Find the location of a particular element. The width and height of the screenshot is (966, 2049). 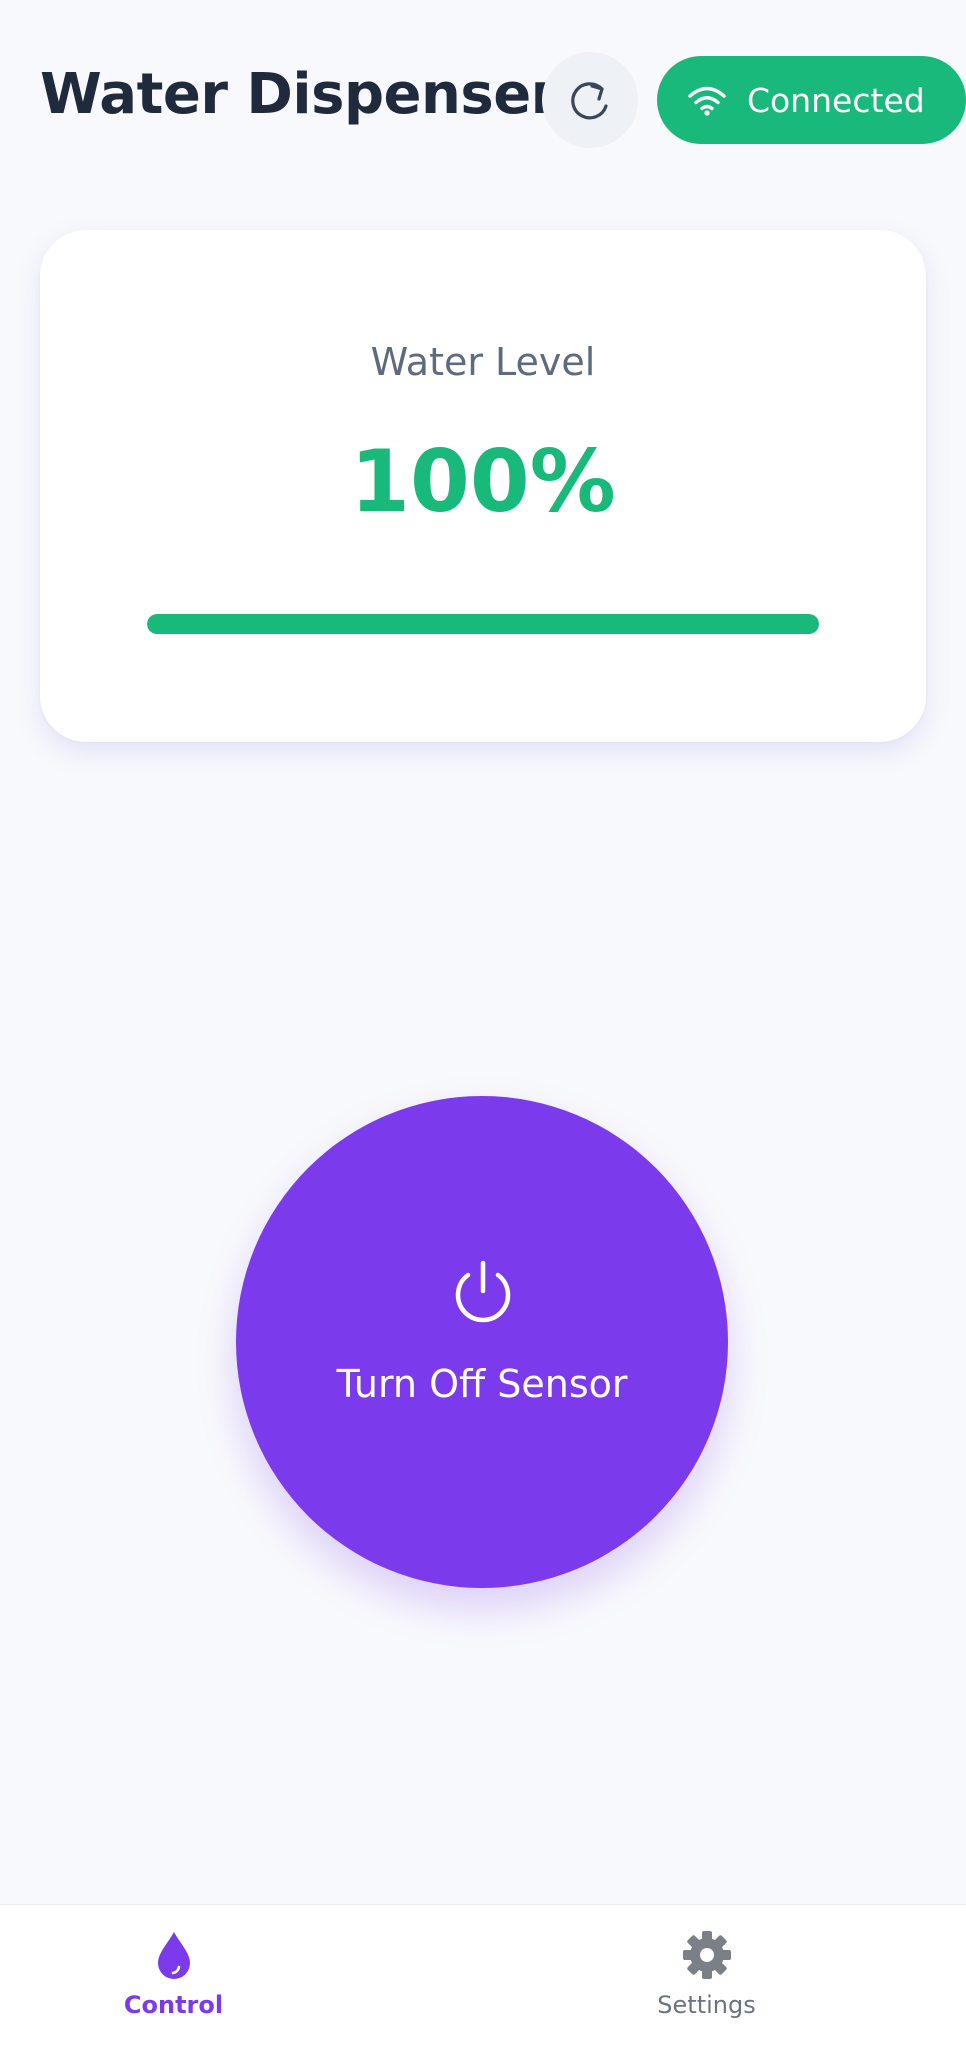

sensor-button-label: Turn Off Sensor is located at coordinates (482, 1384).